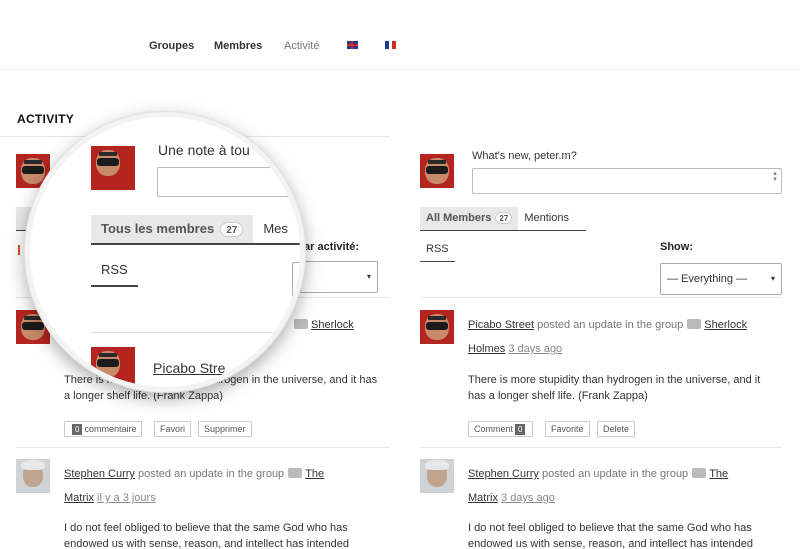 The image size is (800, 549). What do you see at coordinates (171, 46) in the screenshot?
I see `nav-groupes: Groupes` at bounding box center [171, 46].